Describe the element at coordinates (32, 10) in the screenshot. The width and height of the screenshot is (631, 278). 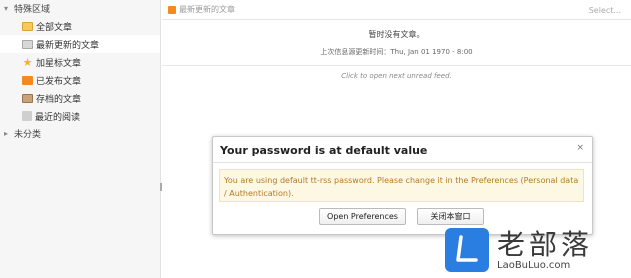
I see `category-label: 特殊区域` at that location.